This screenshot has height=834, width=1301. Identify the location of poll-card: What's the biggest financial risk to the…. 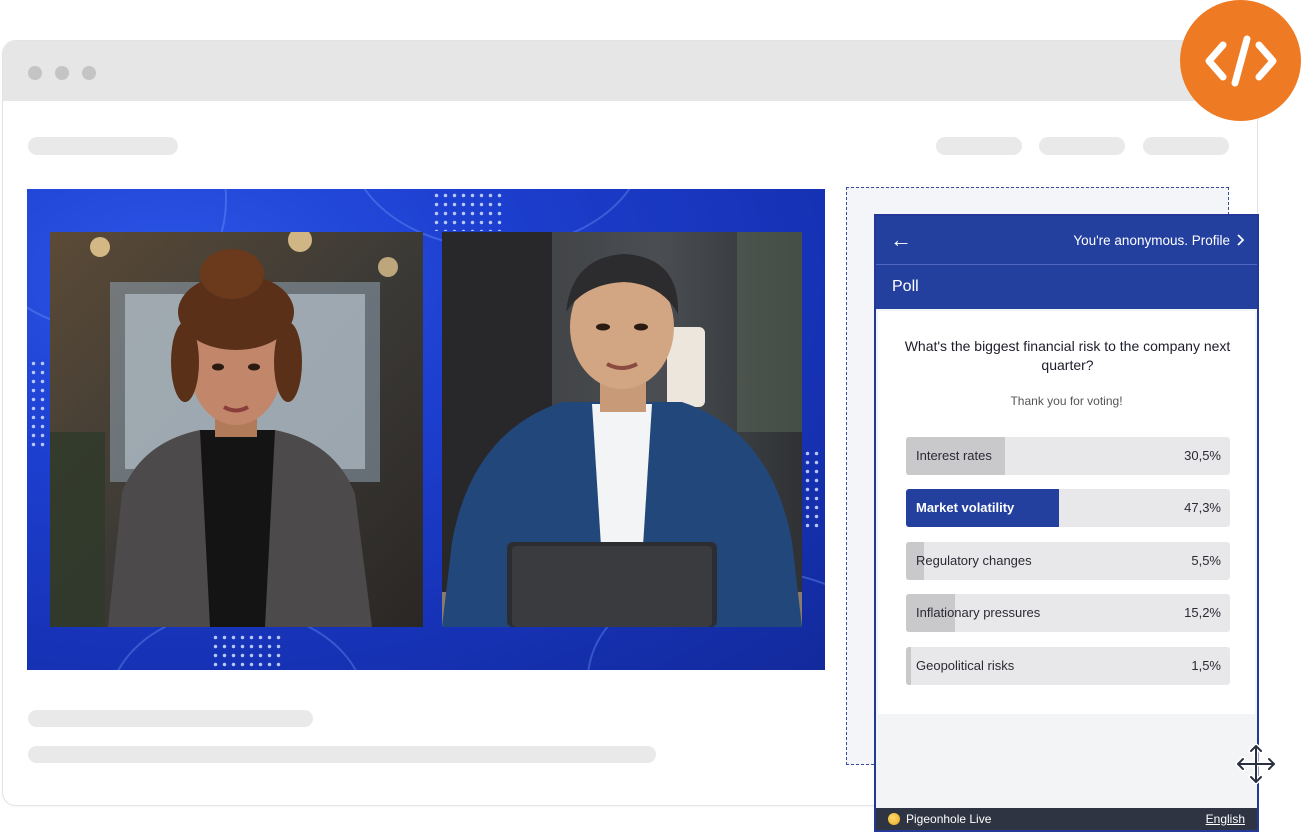
(1066, 512).